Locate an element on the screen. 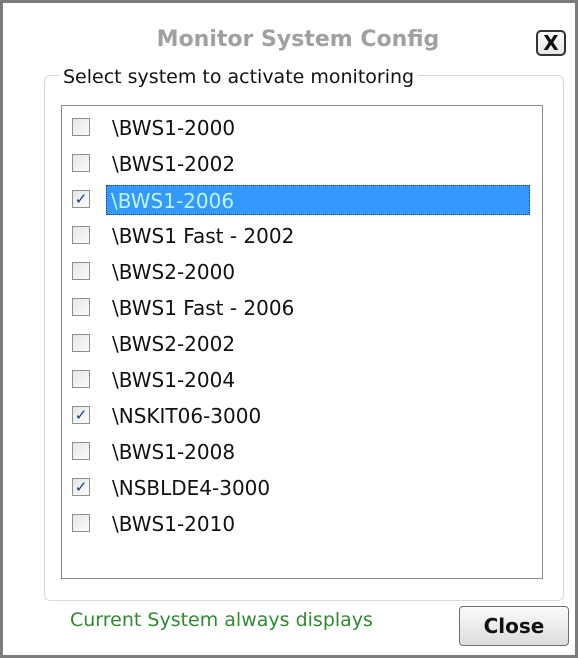 The height and width of the screenshot is (658, 578). system-list-item: ✓ \BWS1-2006 is located at coordinates (302, 200).